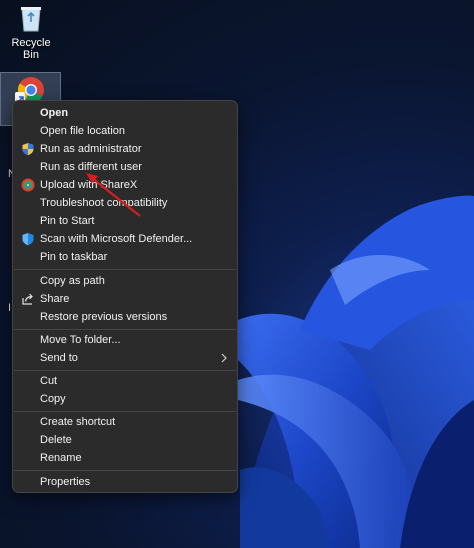 This screenshot has height=548, width=474. What do you see at coordinates (31, 19) in the screenshot?
I see `recycle-bin-icon` at bounding box center [31, 19].